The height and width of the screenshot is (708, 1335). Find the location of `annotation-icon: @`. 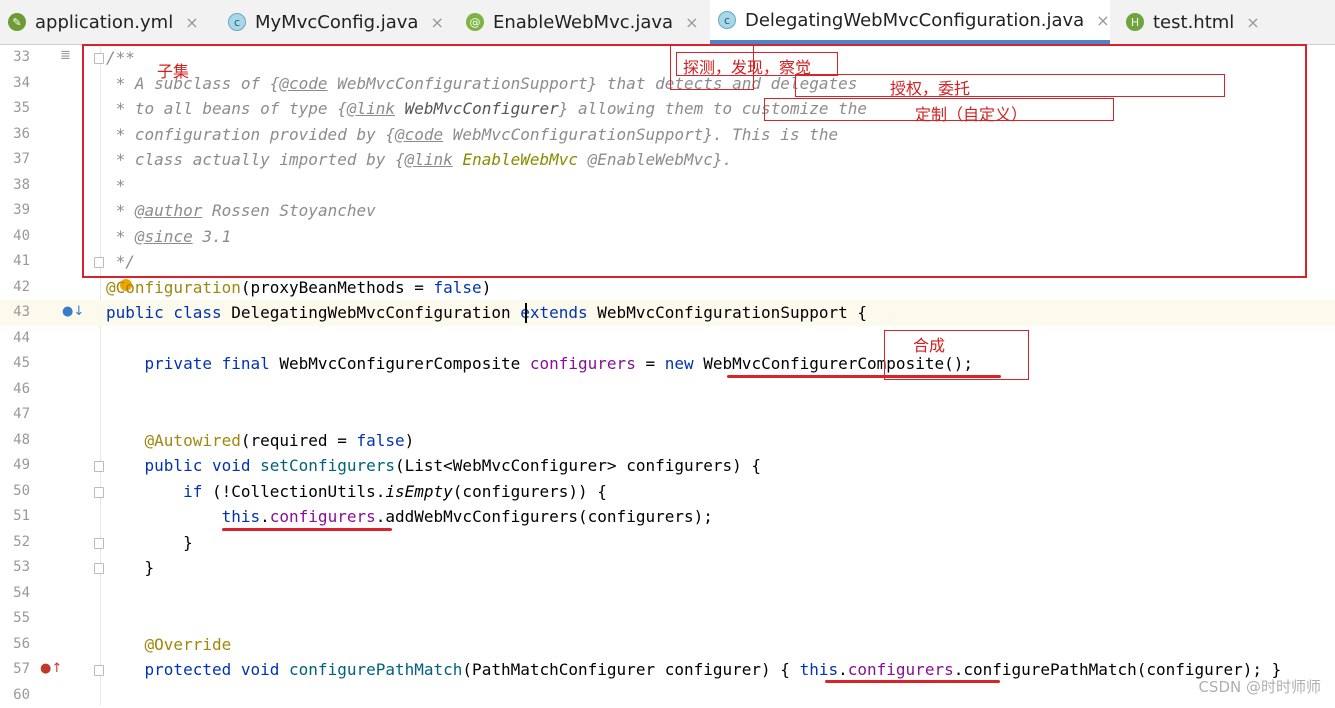

annotation-icon: @ is located at coordinates (475, 22).